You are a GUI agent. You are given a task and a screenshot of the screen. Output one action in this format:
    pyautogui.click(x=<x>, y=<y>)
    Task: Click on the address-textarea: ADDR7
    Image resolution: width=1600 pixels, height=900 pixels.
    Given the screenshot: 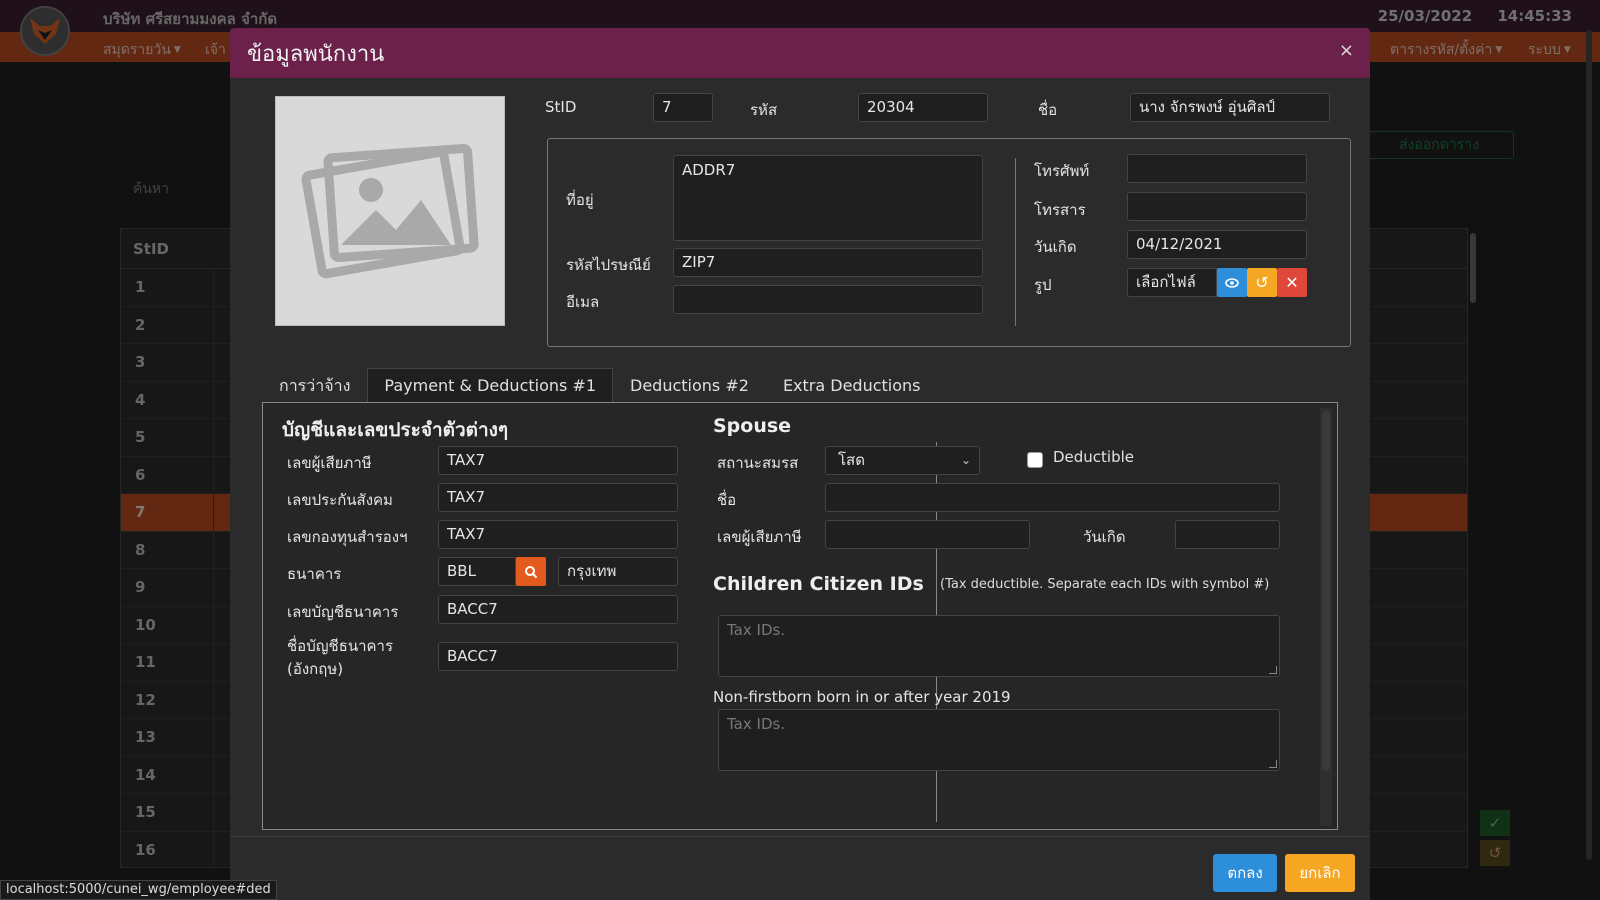 What is the action you would take?
    pyautogui.click(x=828, y=198)
    